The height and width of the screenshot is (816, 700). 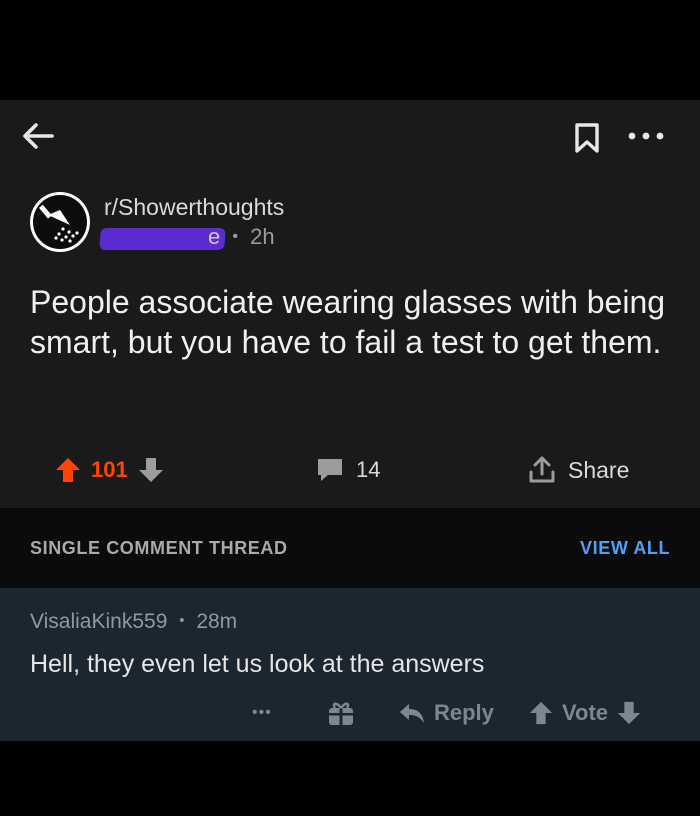 I want to click on comment-icon, so click(x=330, y=470).